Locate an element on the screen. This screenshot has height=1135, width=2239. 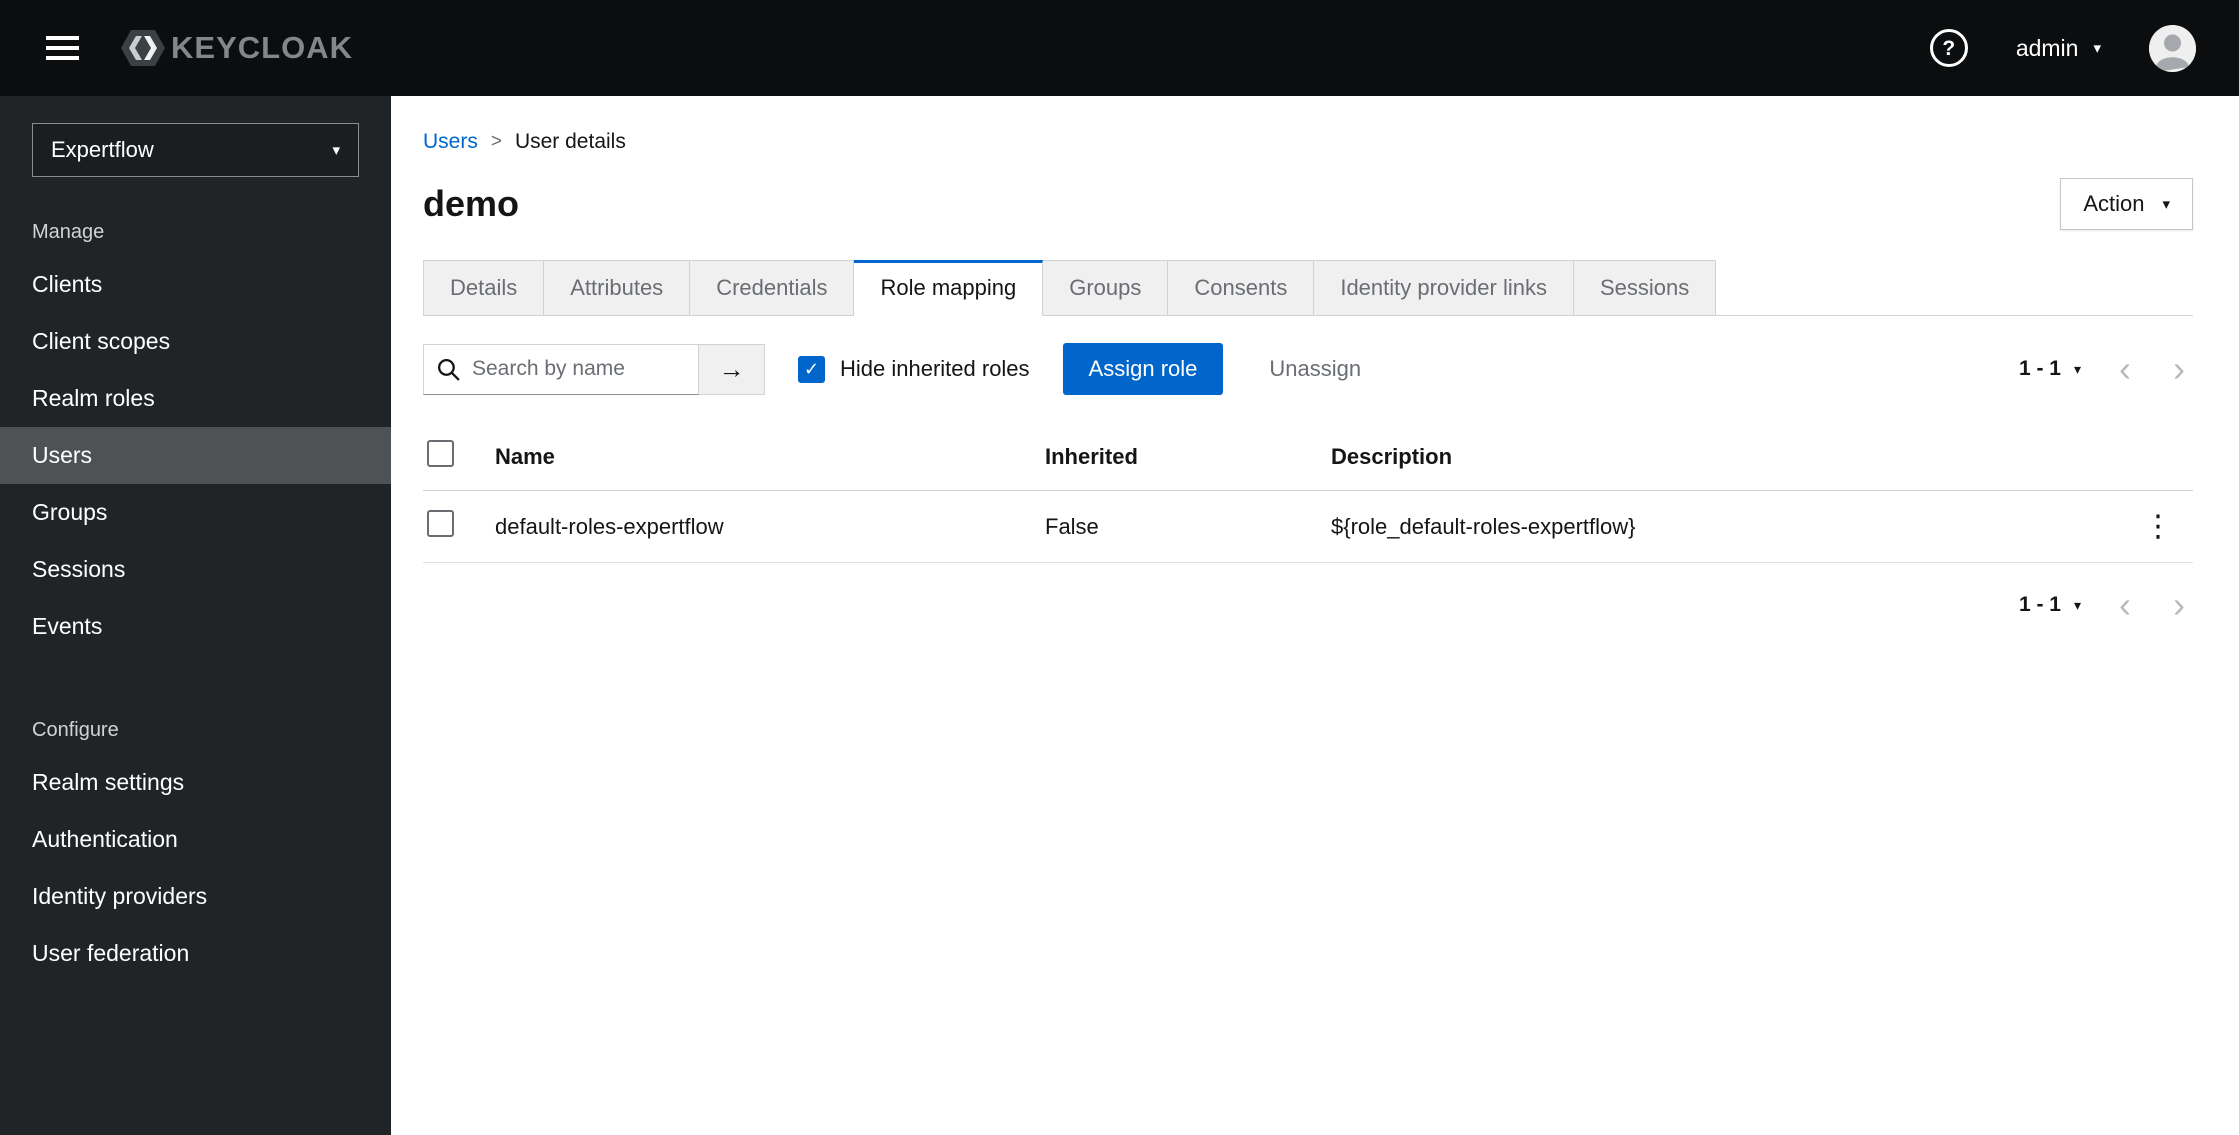
hamburger-icon is located at coordinates (62, 48).